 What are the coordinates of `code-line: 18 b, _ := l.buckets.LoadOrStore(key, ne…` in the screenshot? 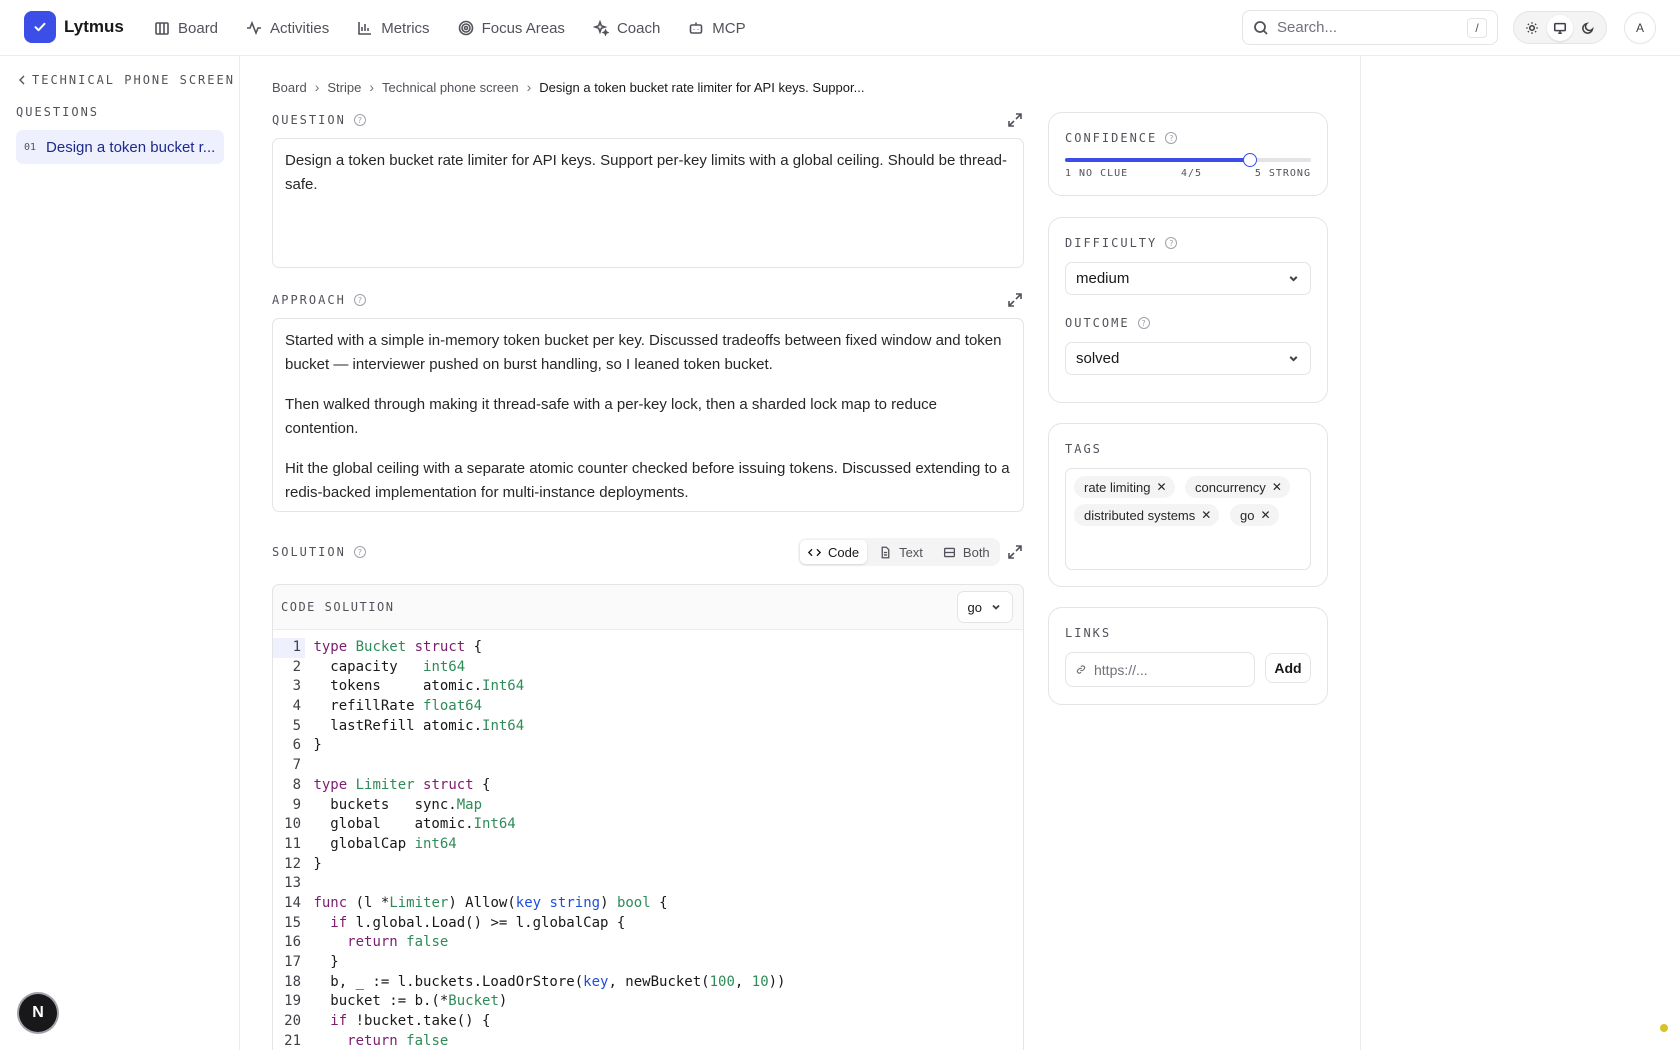 It's located at (648, 983).